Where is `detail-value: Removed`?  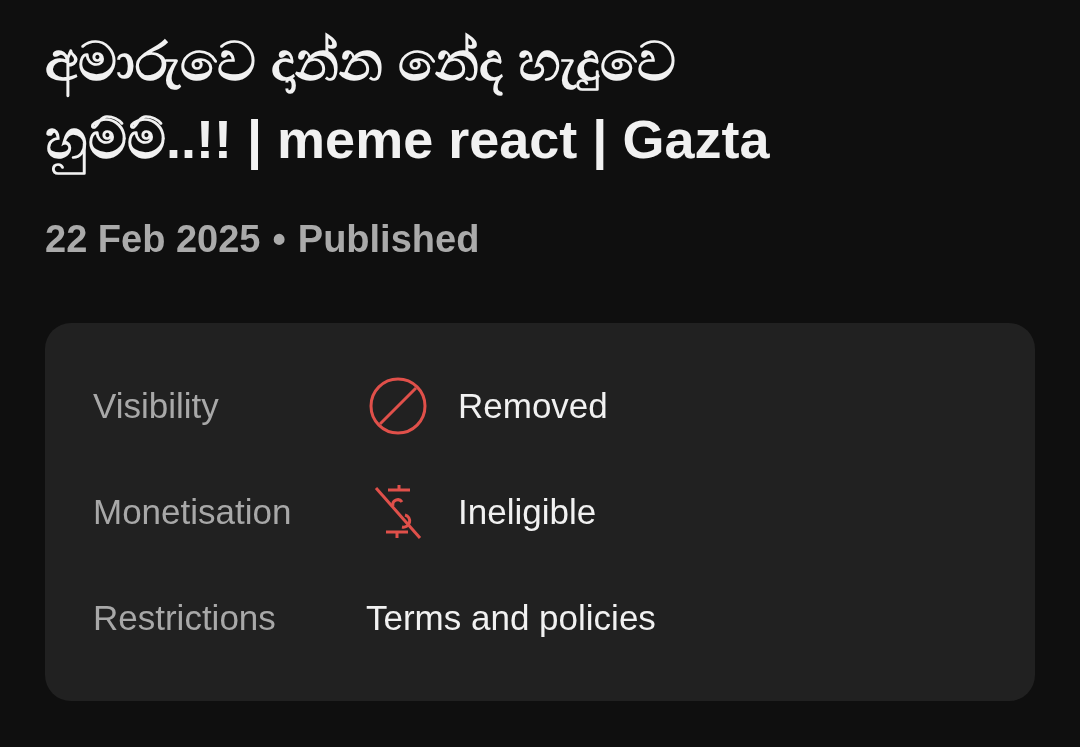 detail-value: Removed is located at coordinates (533, 406).